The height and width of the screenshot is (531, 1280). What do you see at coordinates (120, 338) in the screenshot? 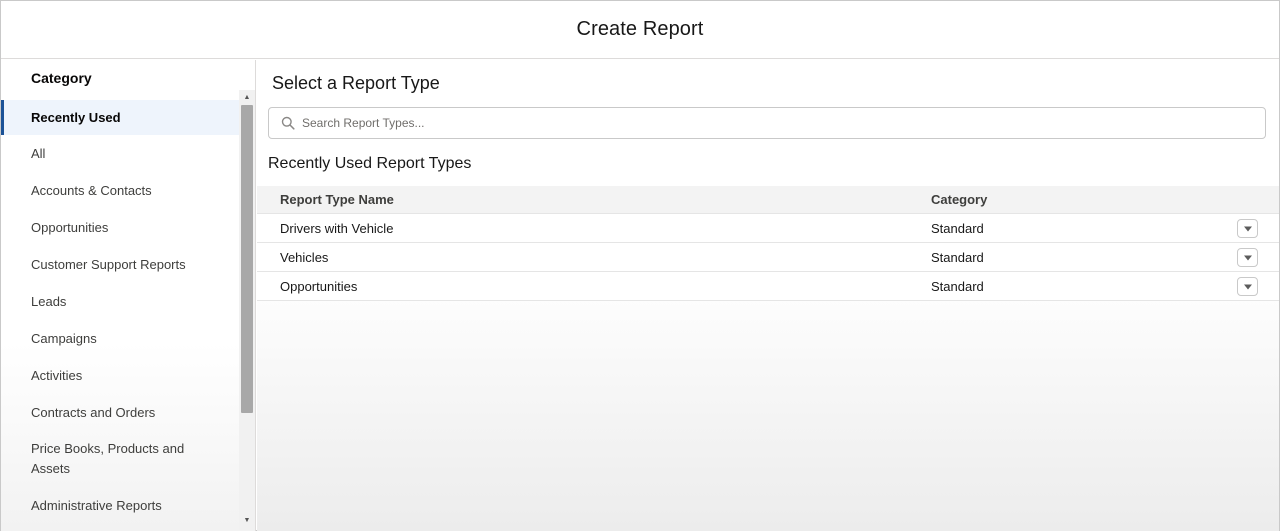
I see `sidebar-item-campaigns: Campaigns` at bounding box center [120, 338].